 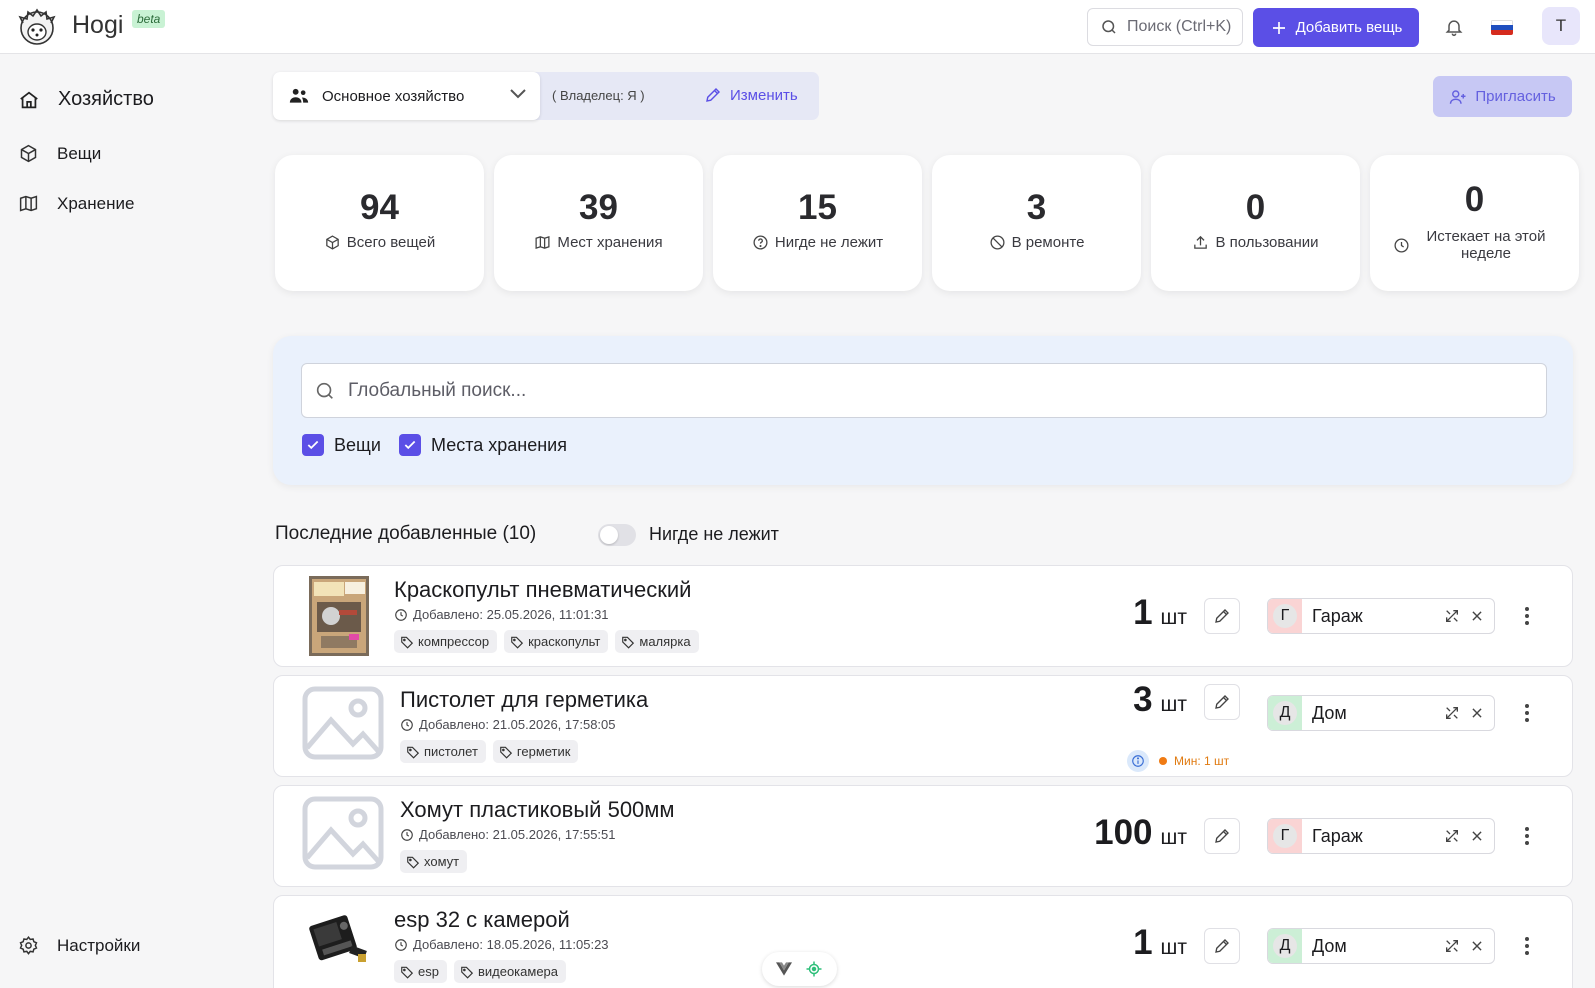 I want to click on min-quantity-indicator: Мин: 1 шт, so click(x=1178, y=761).